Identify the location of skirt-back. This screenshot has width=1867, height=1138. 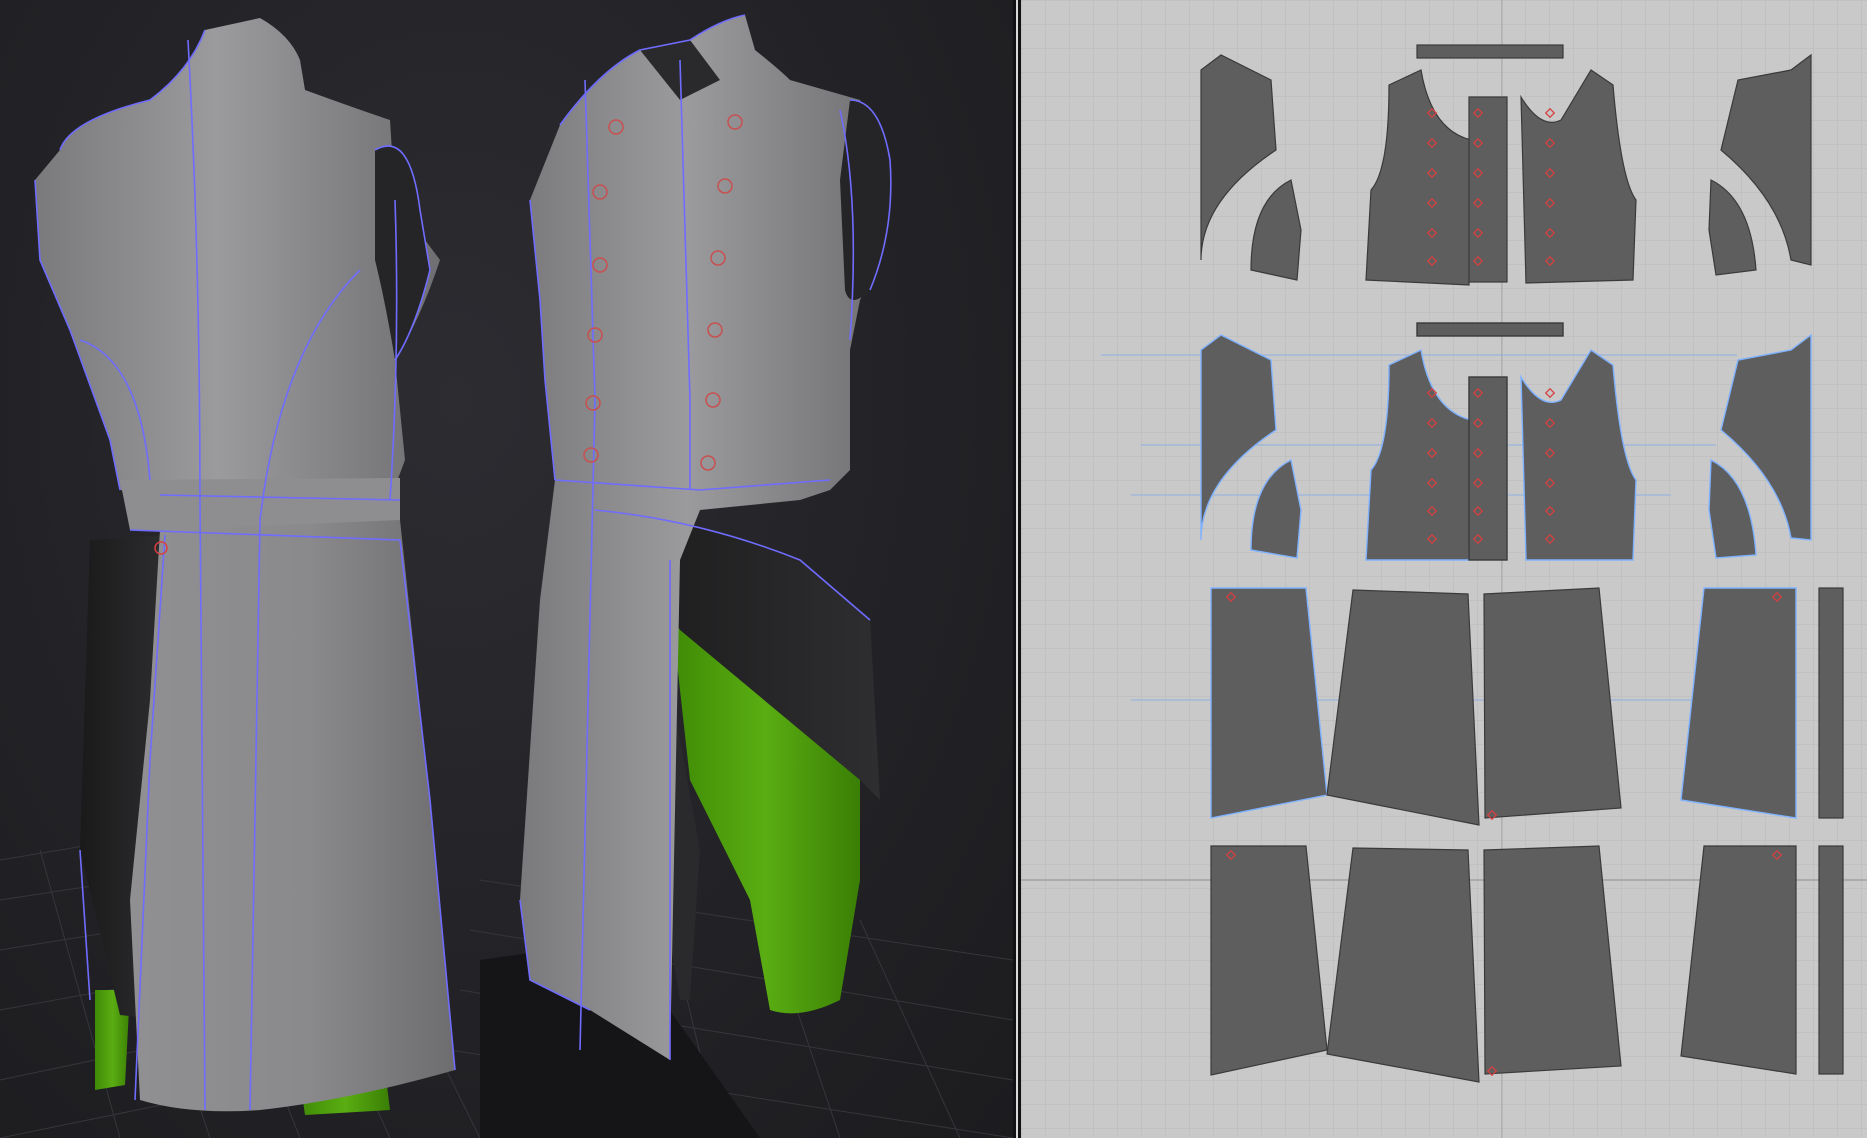
(292, 816).